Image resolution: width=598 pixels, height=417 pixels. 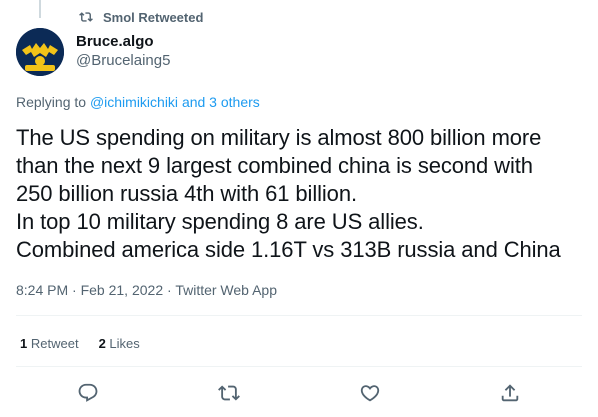 I want to click on share-button, so click(x=510, y=393).